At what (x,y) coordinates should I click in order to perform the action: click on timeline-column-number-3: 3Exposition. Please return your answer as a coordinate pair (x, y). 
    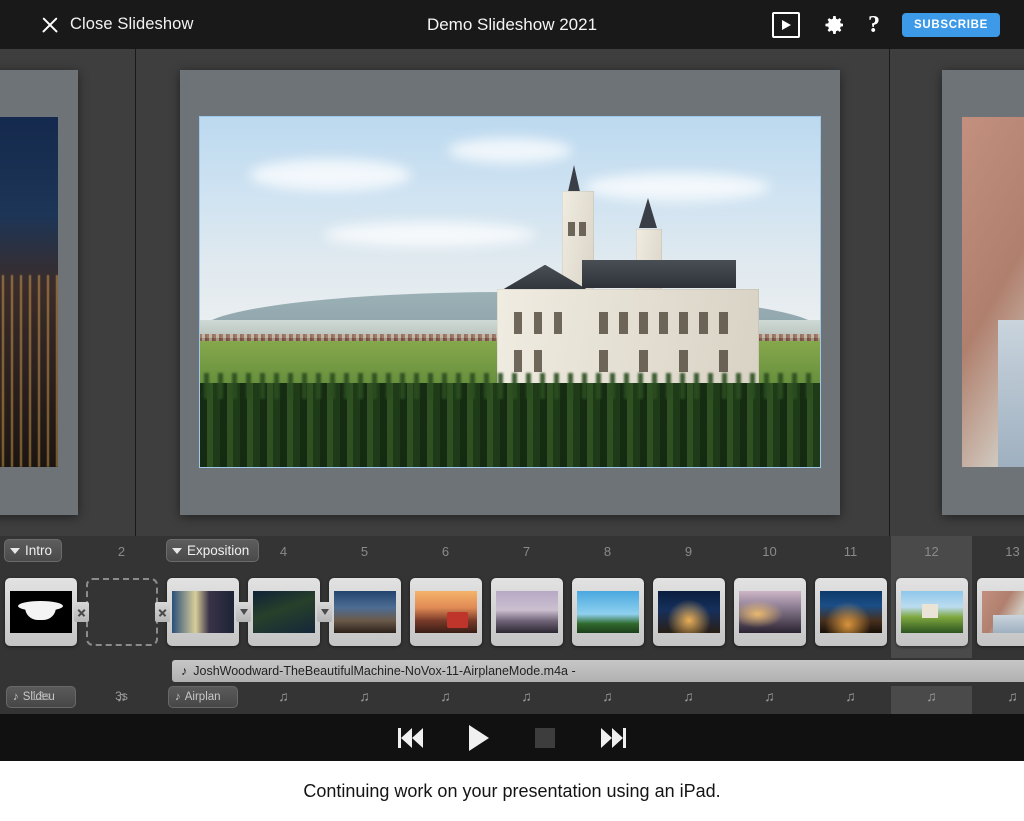
    Looking at the image, I should click on (211, 551).